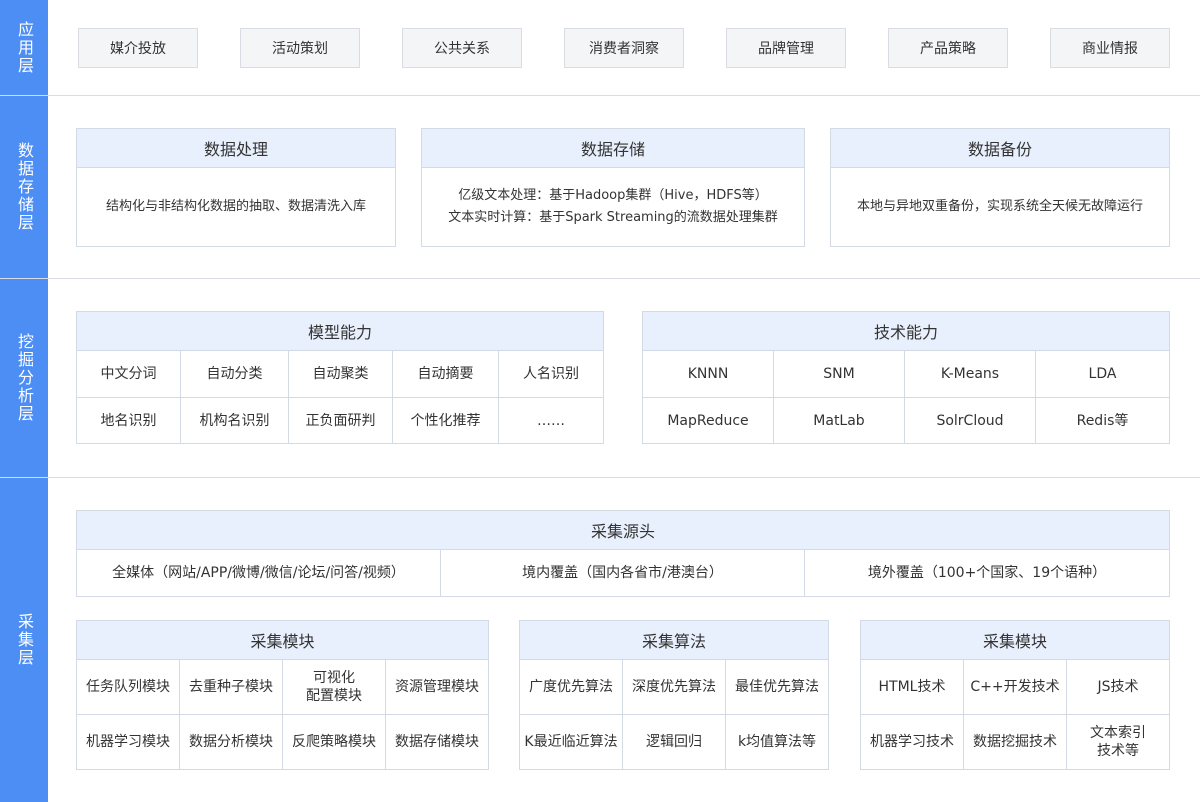 The width and height of the screenshot is (1200, 802). I want to click on collect-tech-cell: JS技术, so click(1118, 687).